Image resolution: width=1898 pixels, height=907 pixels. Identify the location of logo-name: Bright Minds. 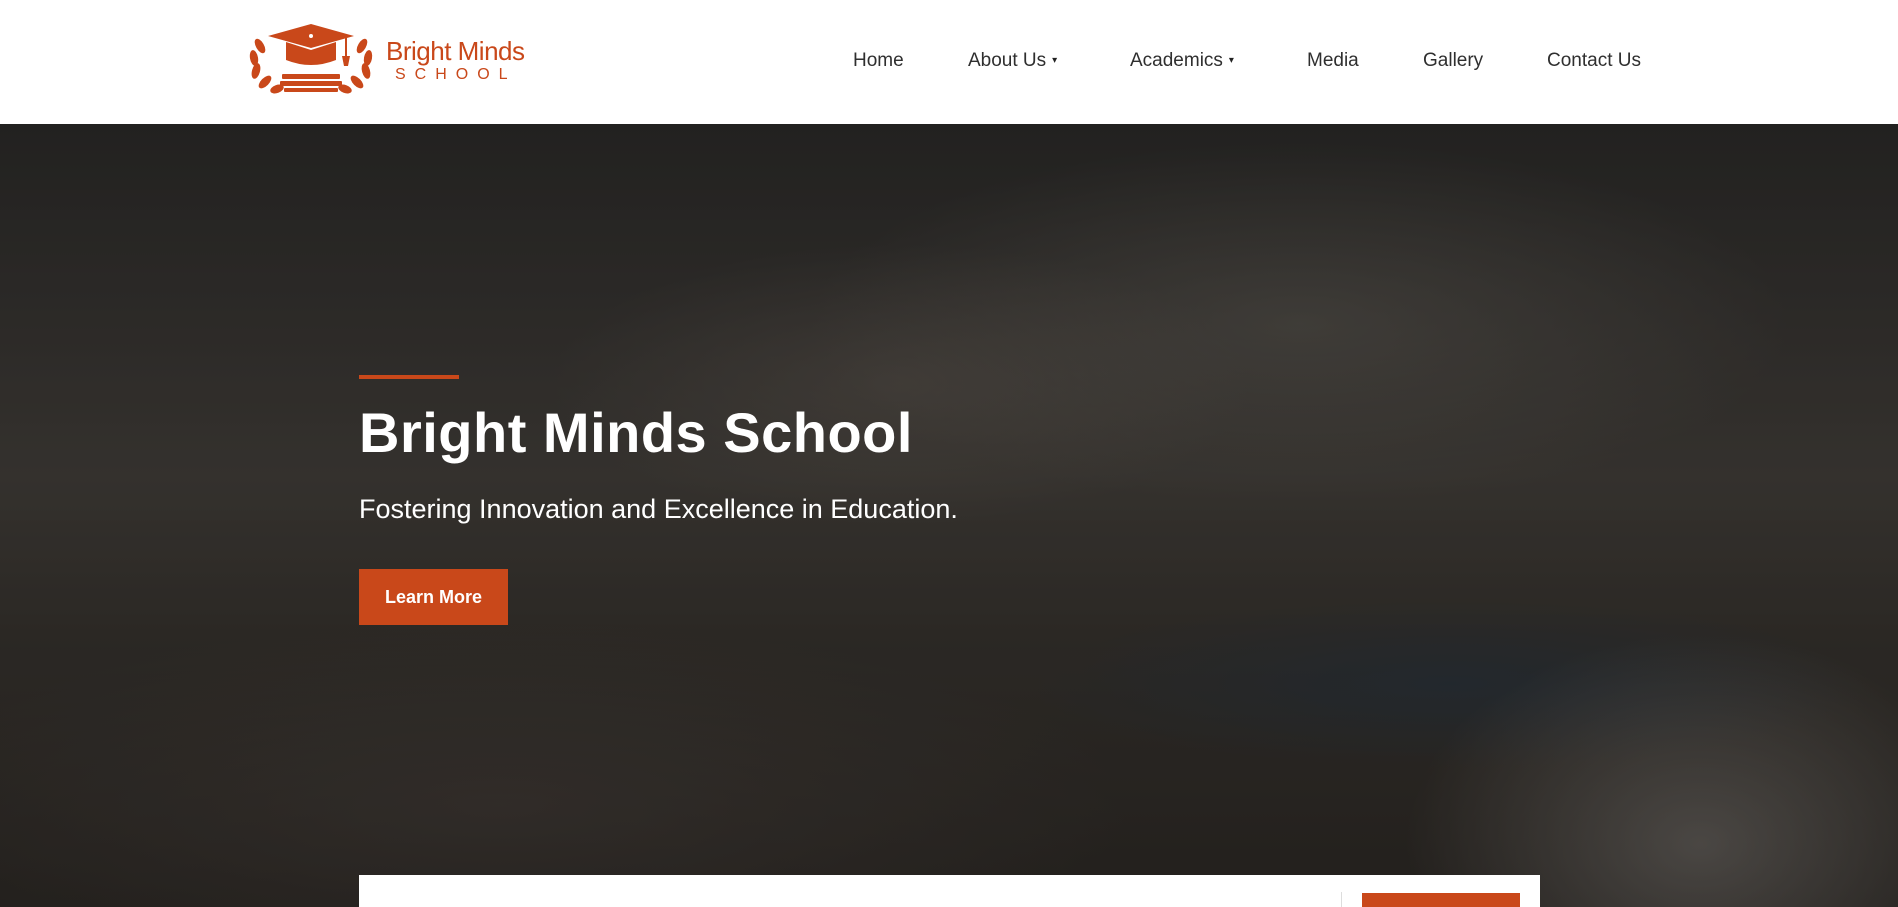
(455, 51).